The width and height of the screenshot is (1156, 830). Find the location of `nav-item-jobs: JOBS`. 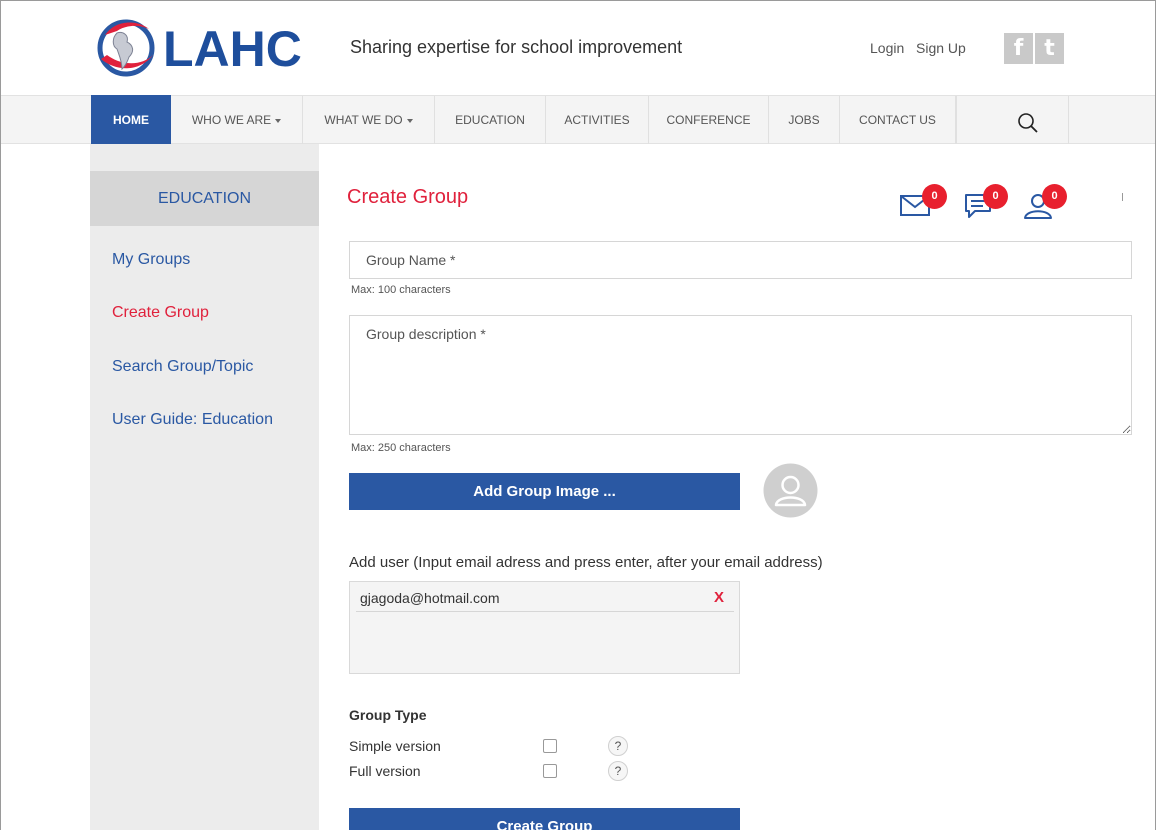

nav-item-jobs: JOBS is located at coordinates (804, 120).